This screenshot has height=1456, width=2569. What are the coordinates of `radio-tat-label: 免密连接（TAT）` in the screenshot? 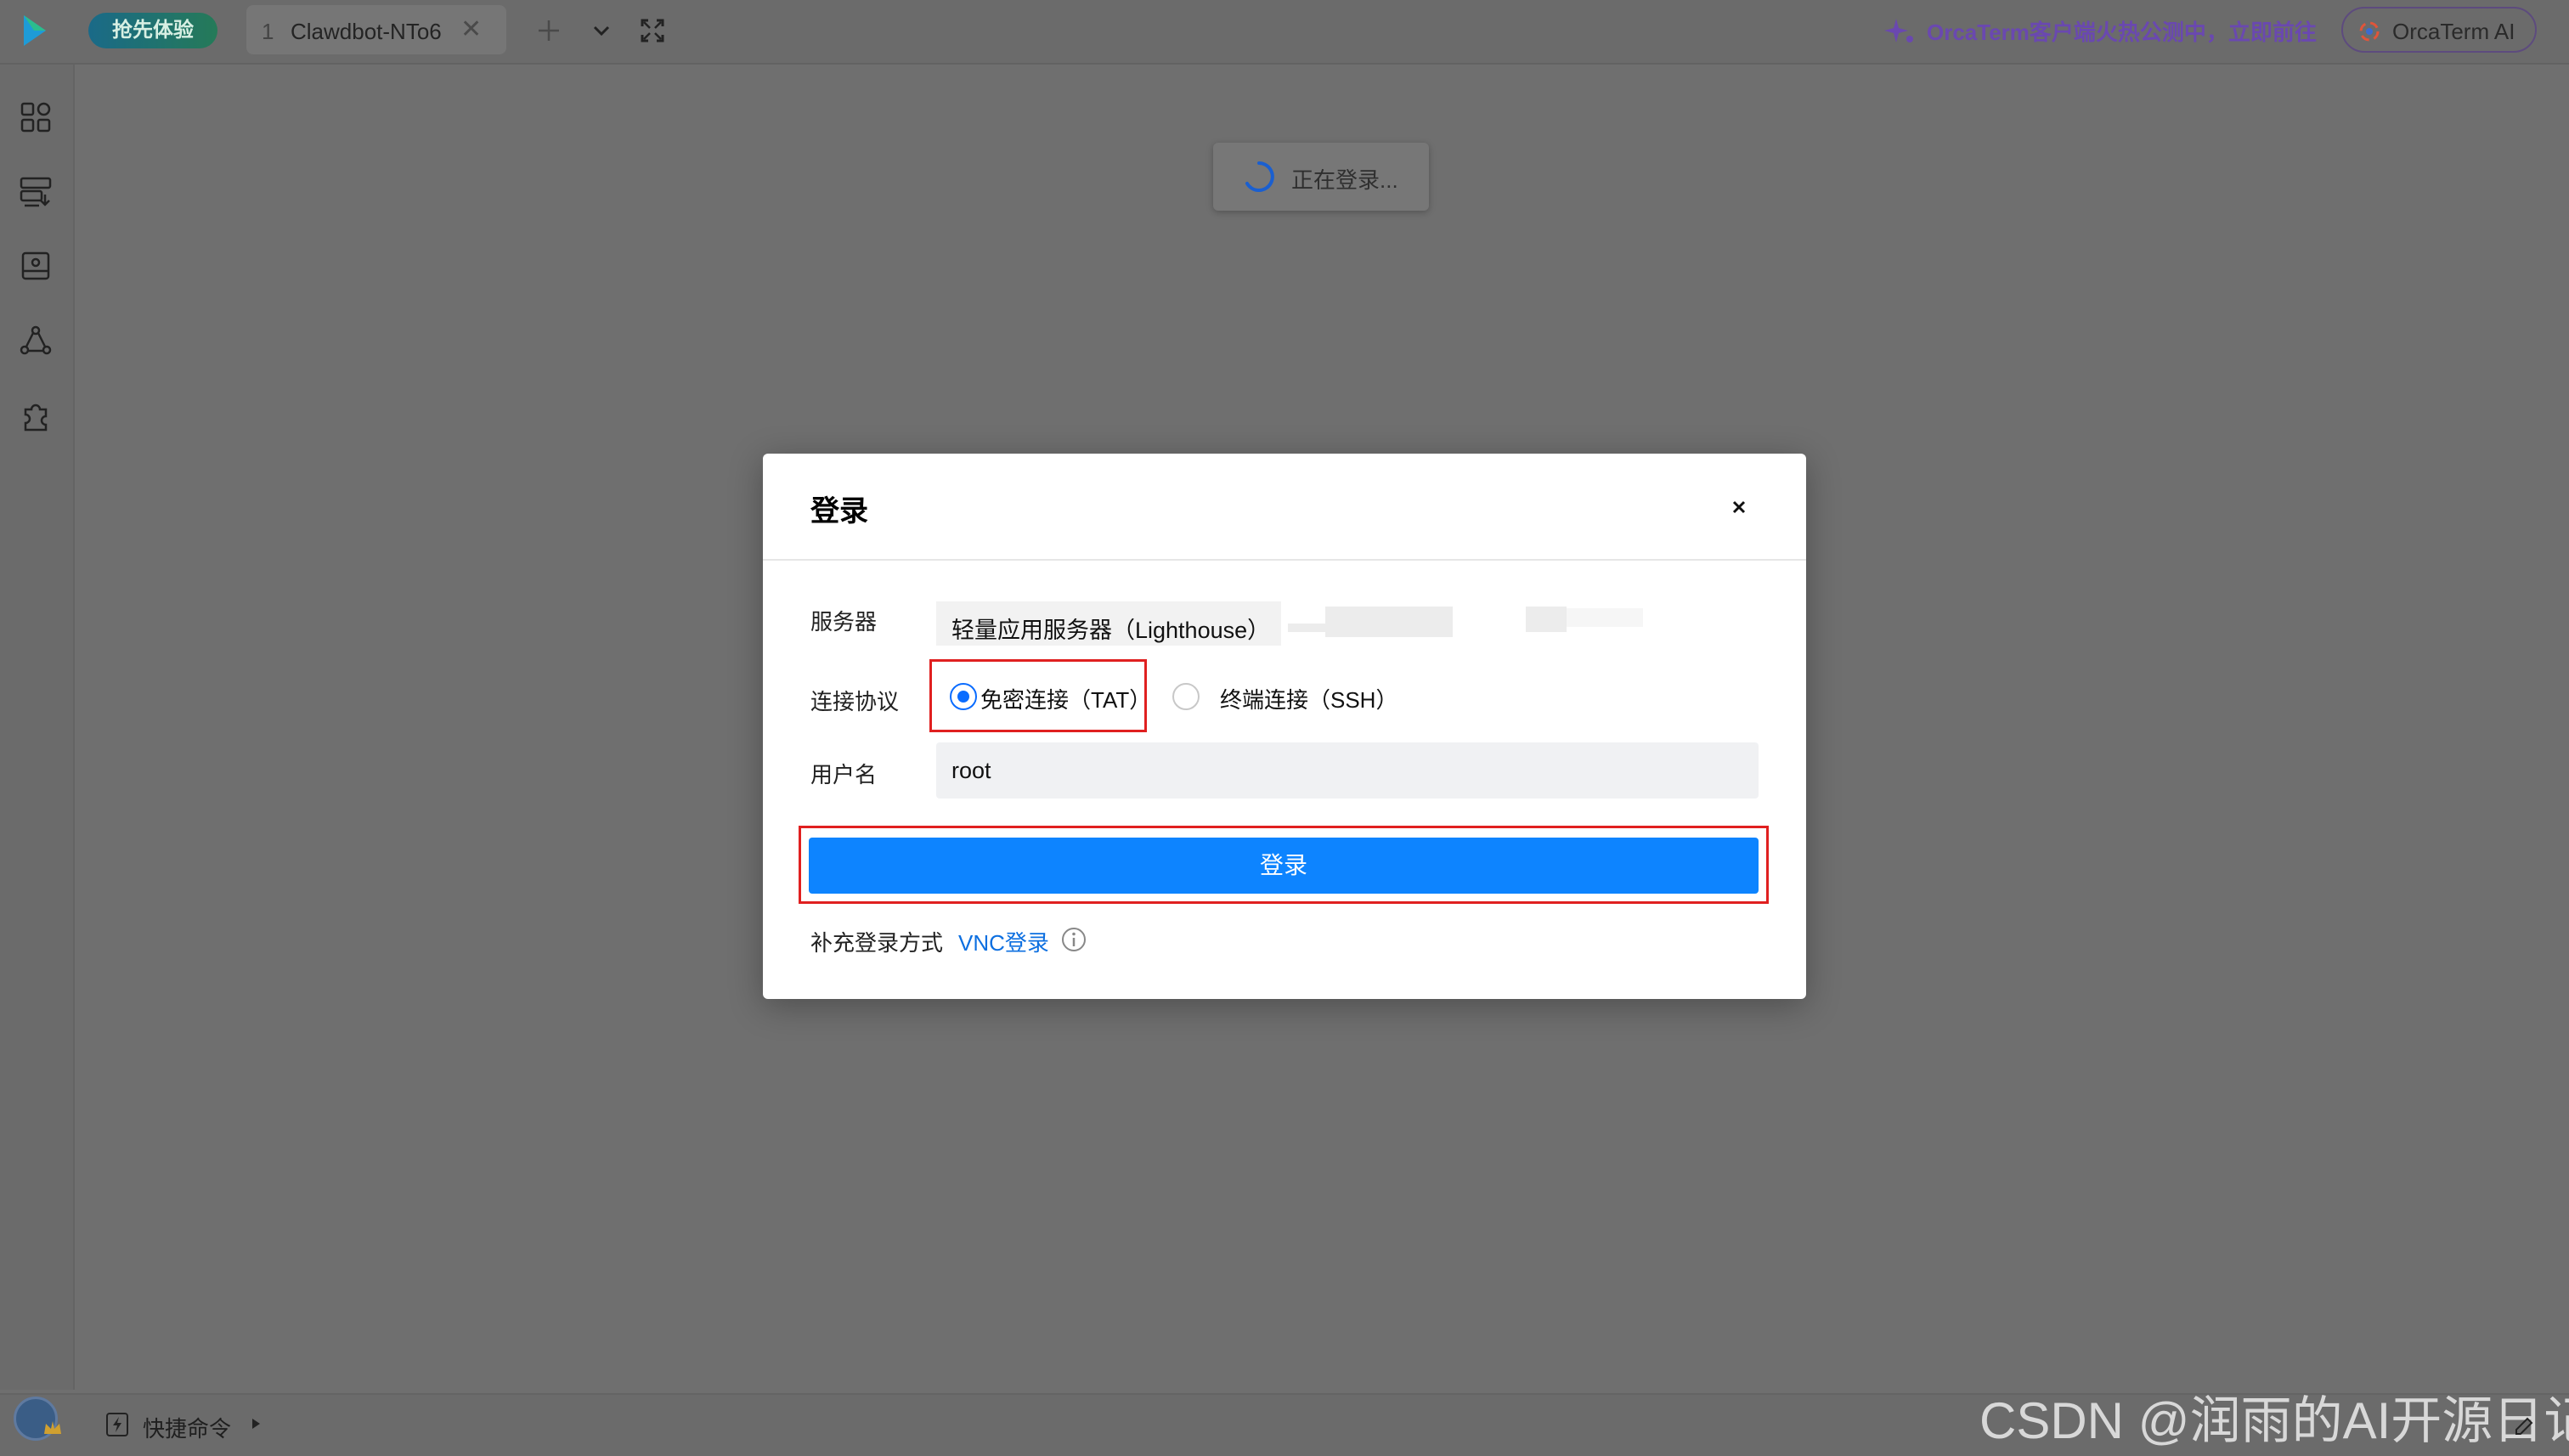 It's located at (1065, 698).